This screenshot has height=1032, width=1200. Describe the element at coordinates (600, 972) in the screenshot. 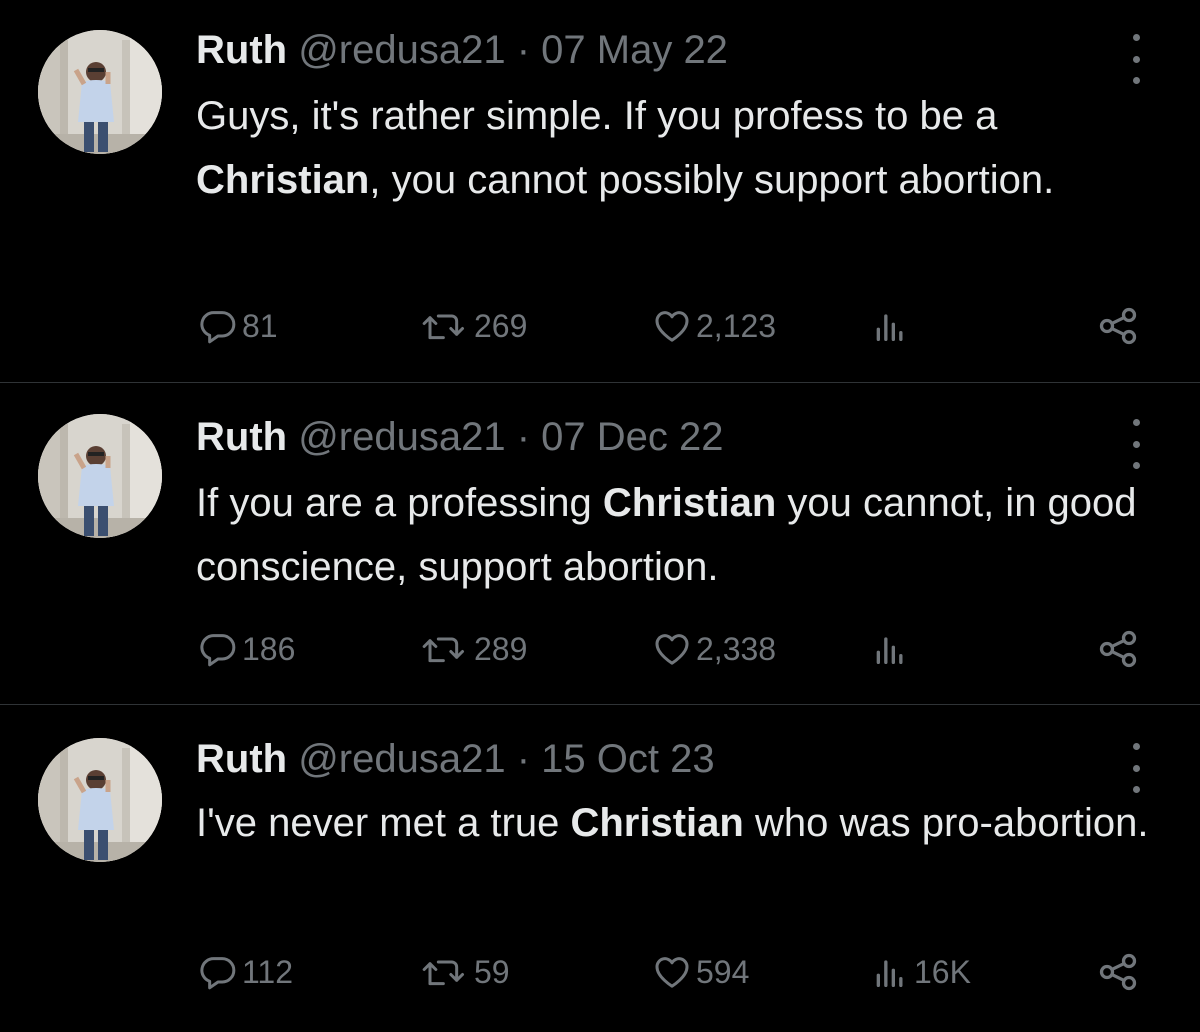

I see `tweet-actions: 112 59 594 16K` at that location.